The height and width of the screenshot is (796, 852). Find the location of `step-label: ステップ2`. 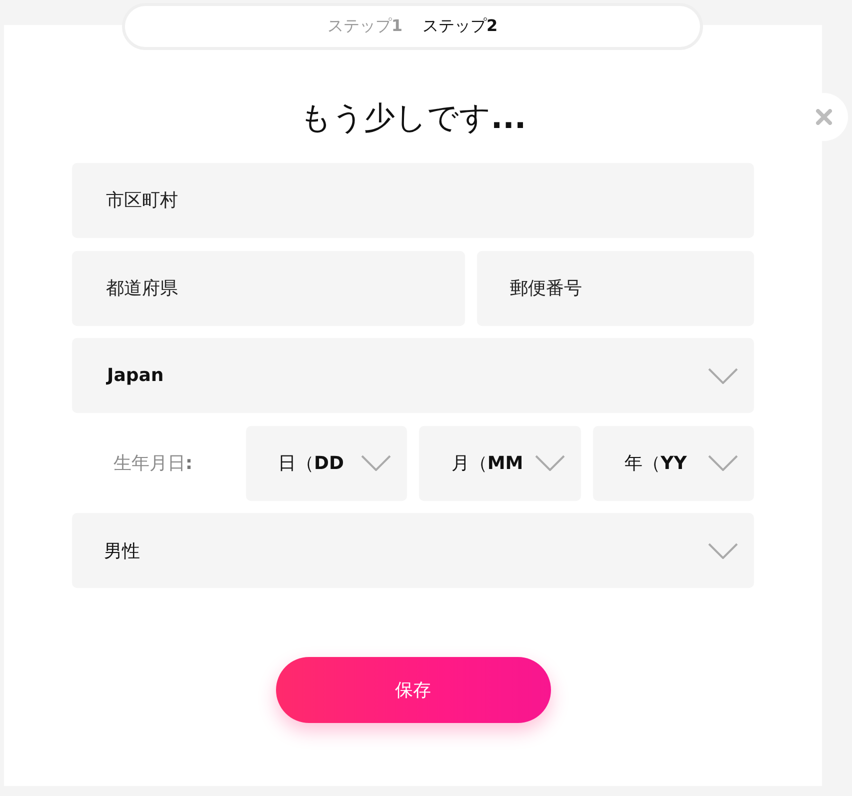

step-label: ステップ2 is located at coordinates (460, 26).